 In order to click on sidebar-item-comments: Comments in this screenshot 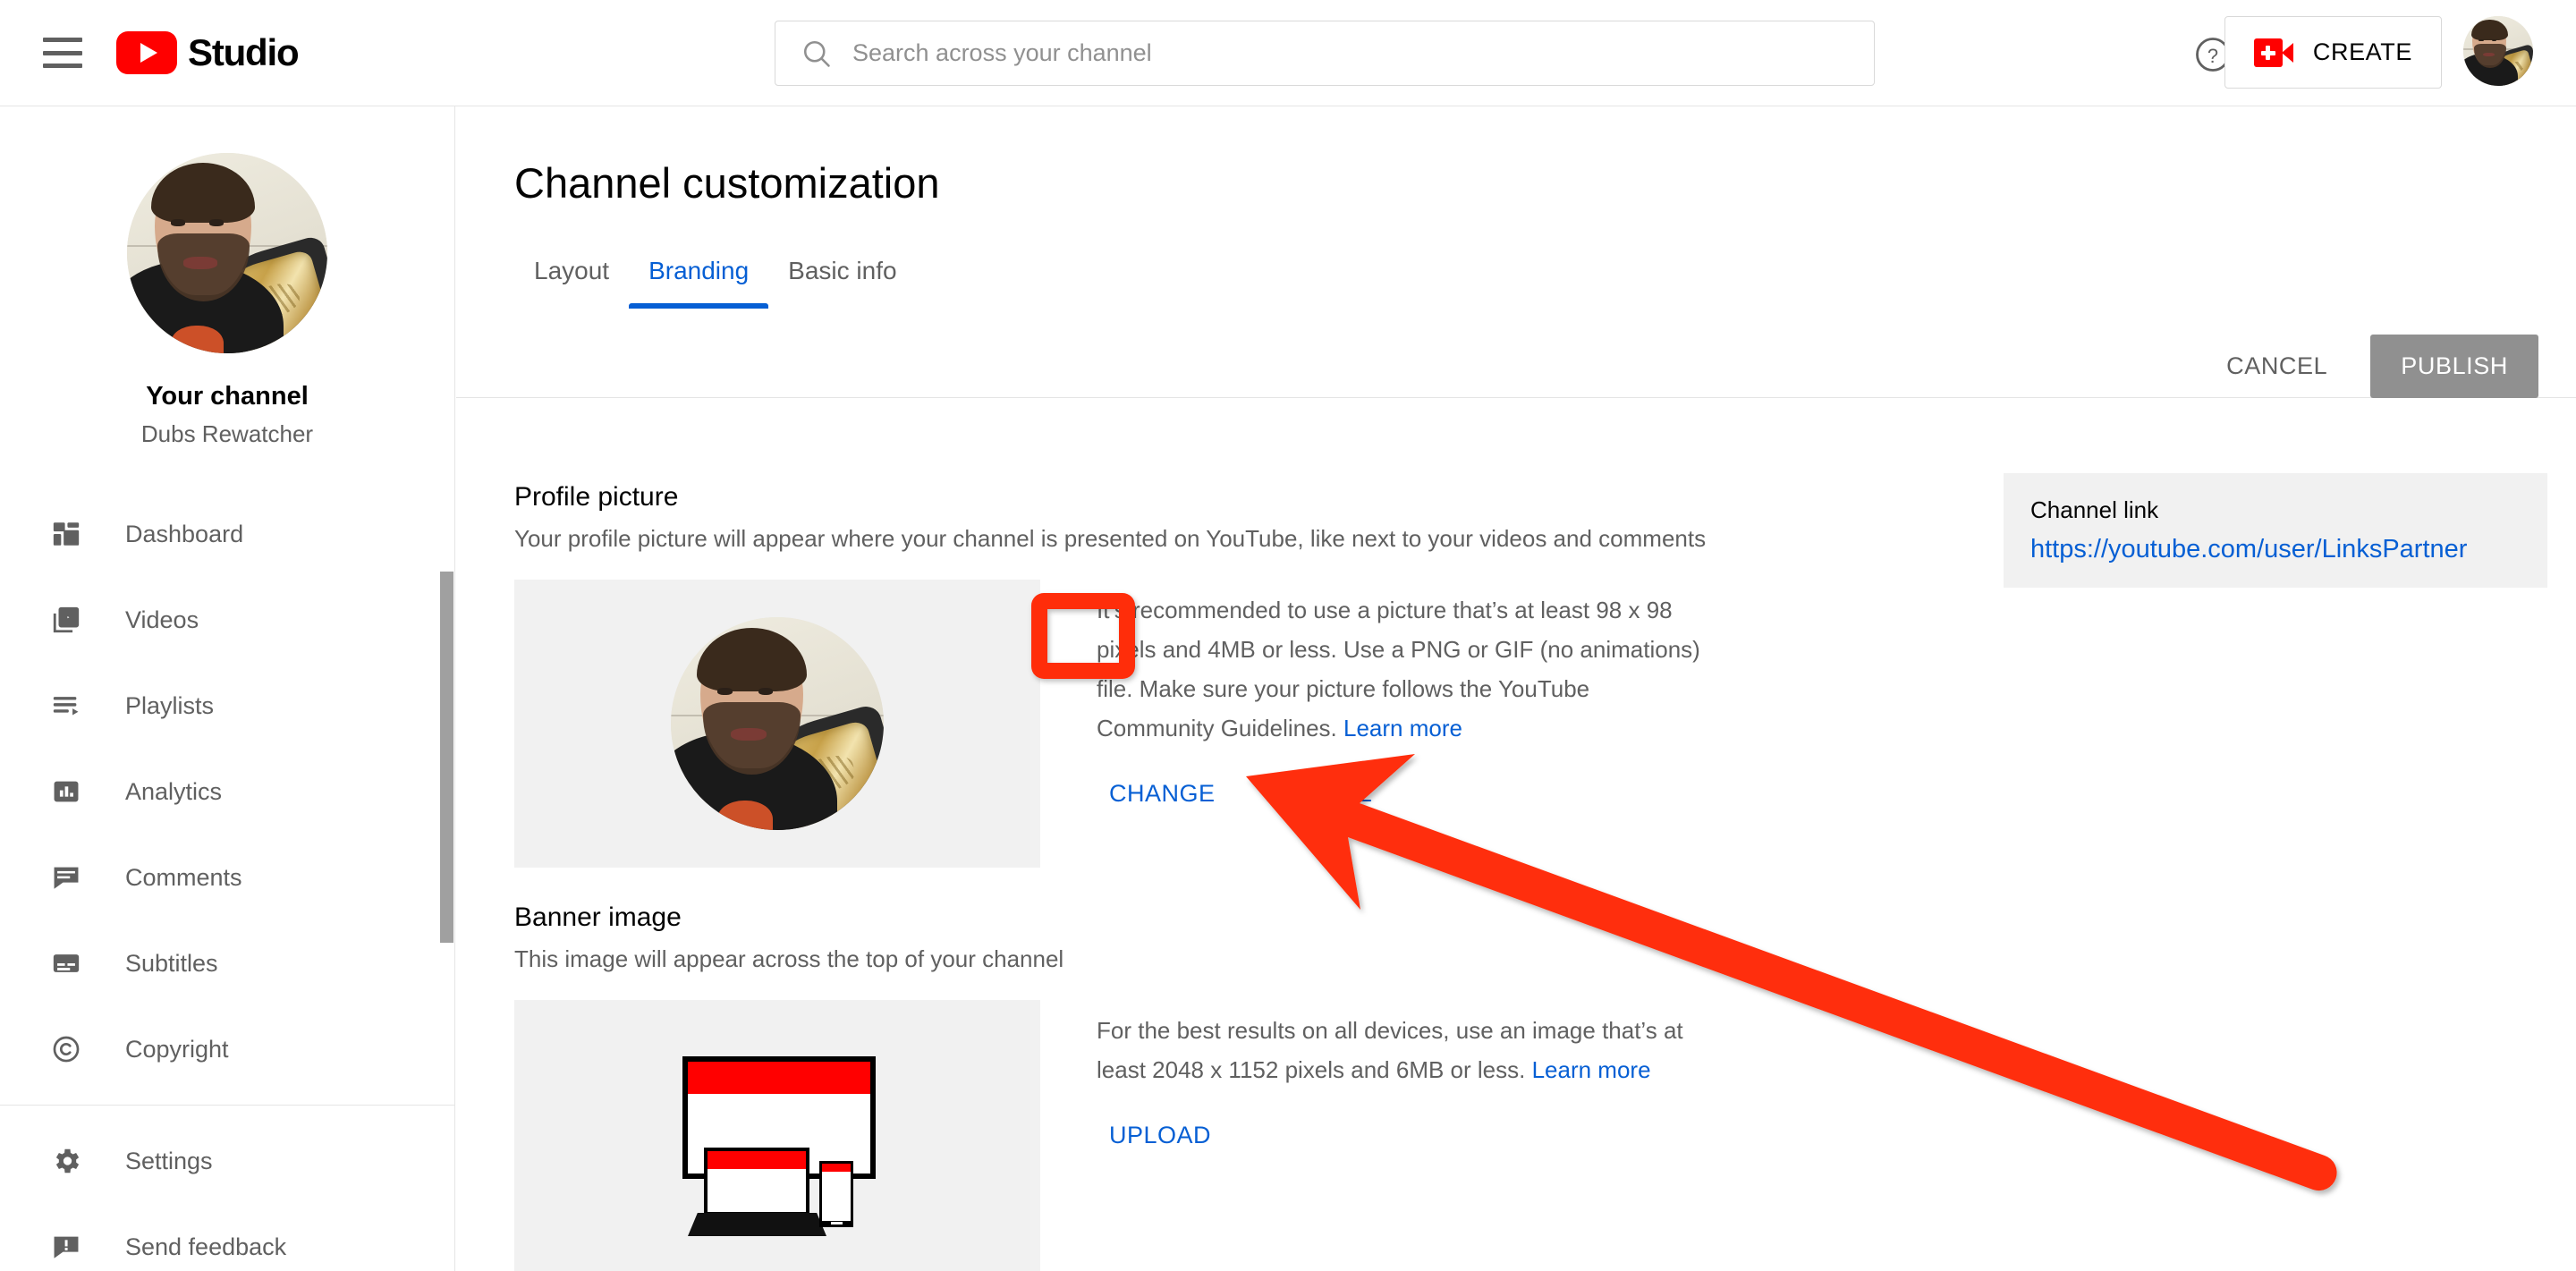, I will do `click(227, 877)`.